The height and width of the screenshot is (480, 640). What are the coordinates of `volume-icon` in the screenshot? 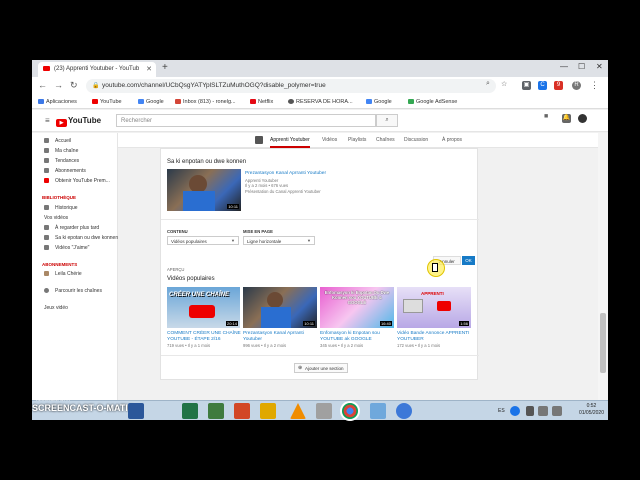 It's located at (557, 411).